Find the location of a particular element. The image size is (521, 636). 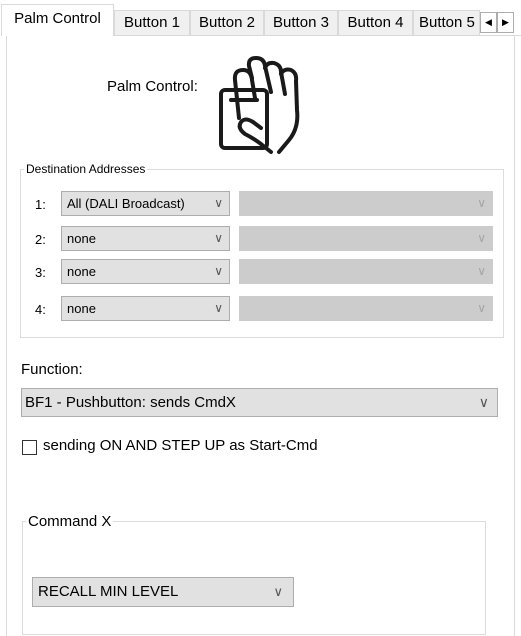

tab-button-4: Button 4 is located at coordinates (375, 22).